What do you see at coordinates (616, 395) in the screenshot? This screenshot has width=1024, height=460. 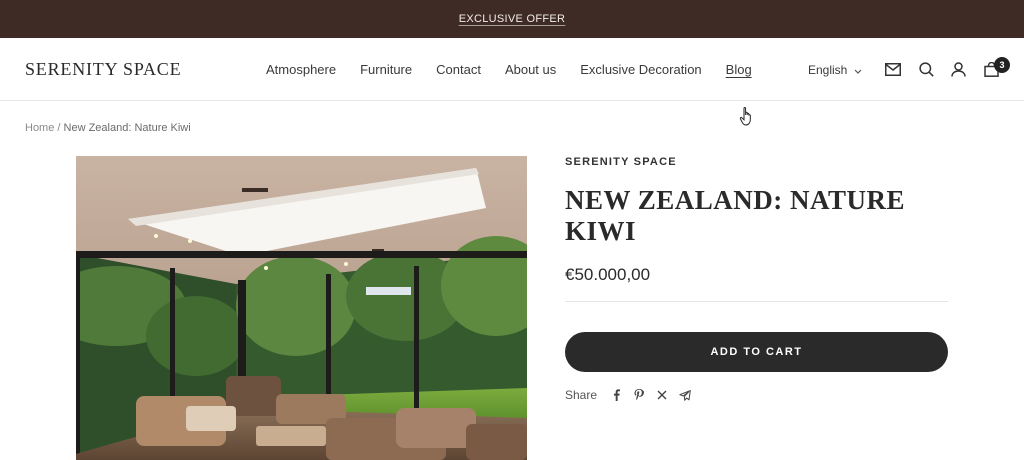 I see `facebook-icon` at bounding box center [616, 395].